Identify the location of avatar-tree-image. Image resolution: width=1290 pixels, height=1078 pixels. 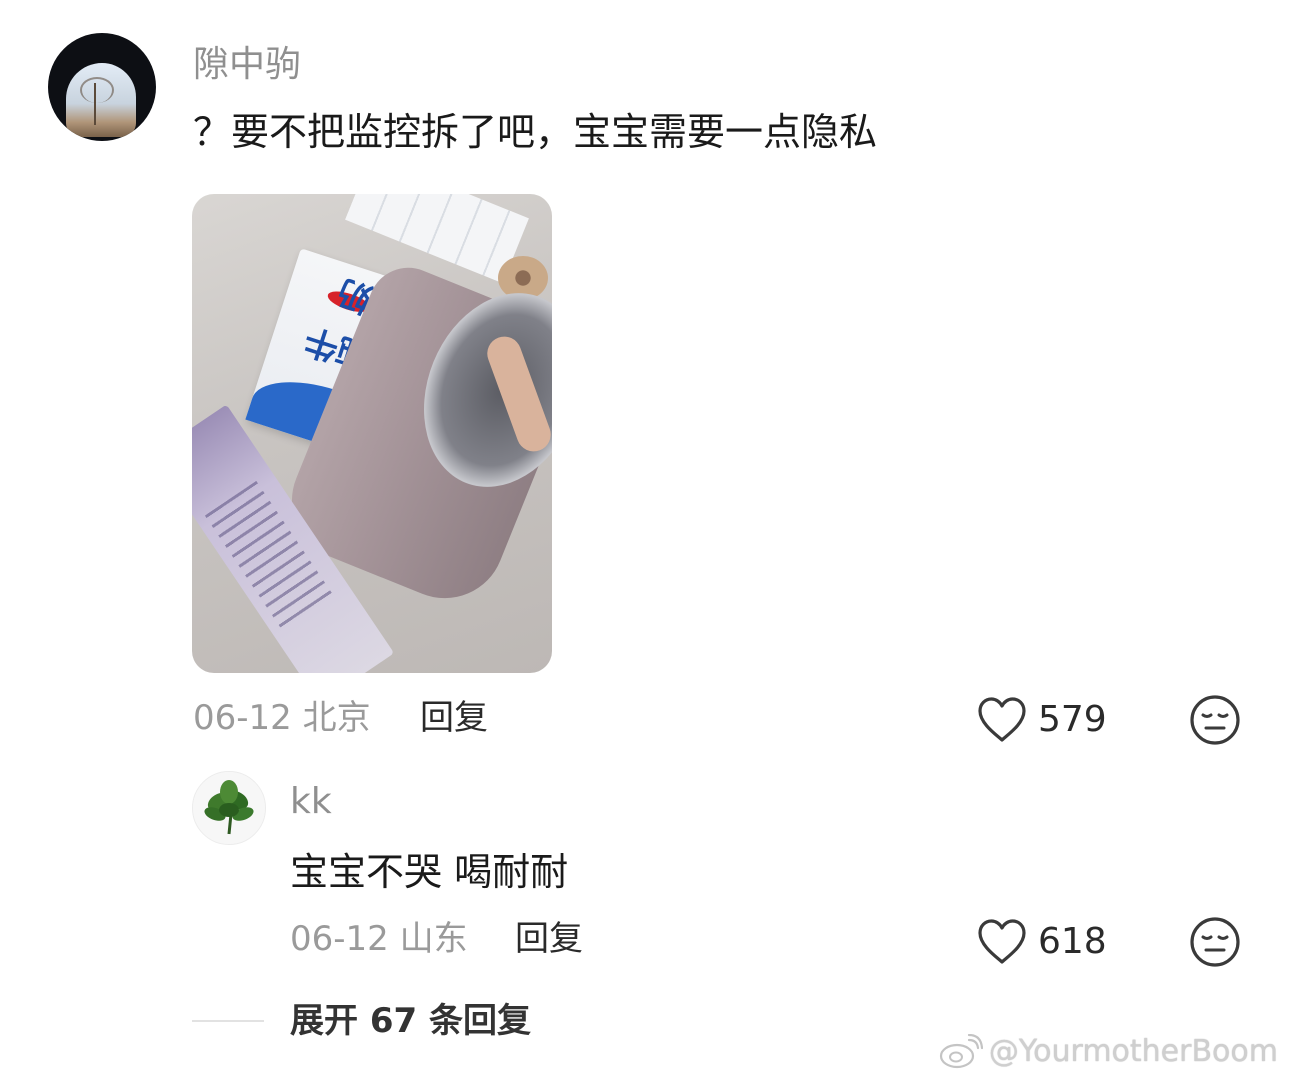
(97, 101).